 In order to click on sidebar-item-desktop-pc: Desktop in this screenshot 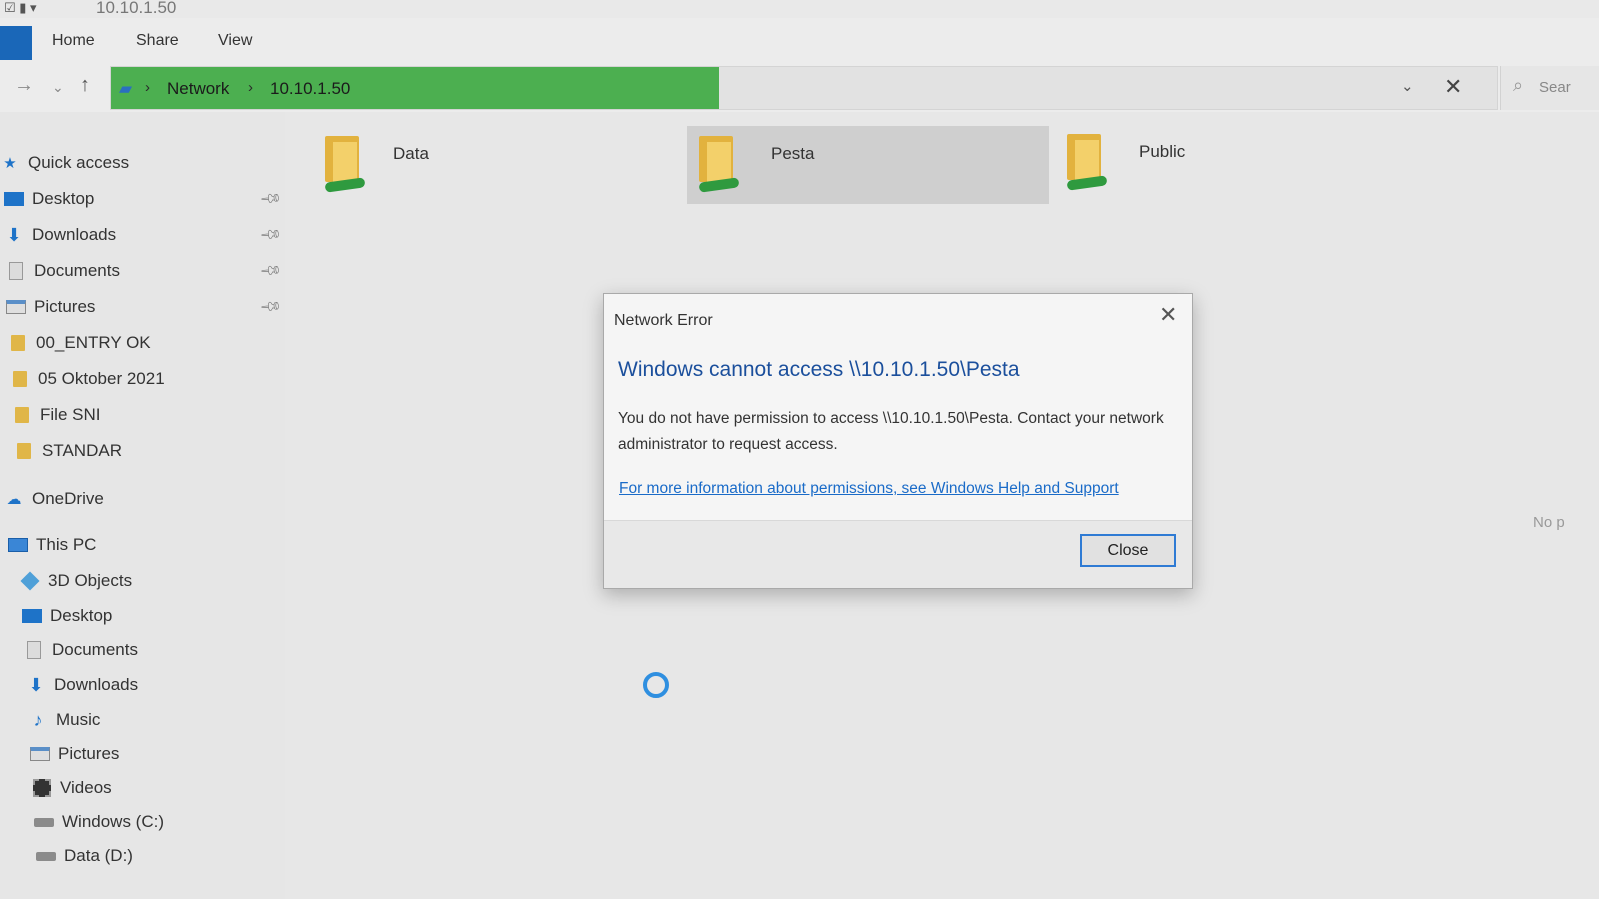, I will do `click(67, 616)`.